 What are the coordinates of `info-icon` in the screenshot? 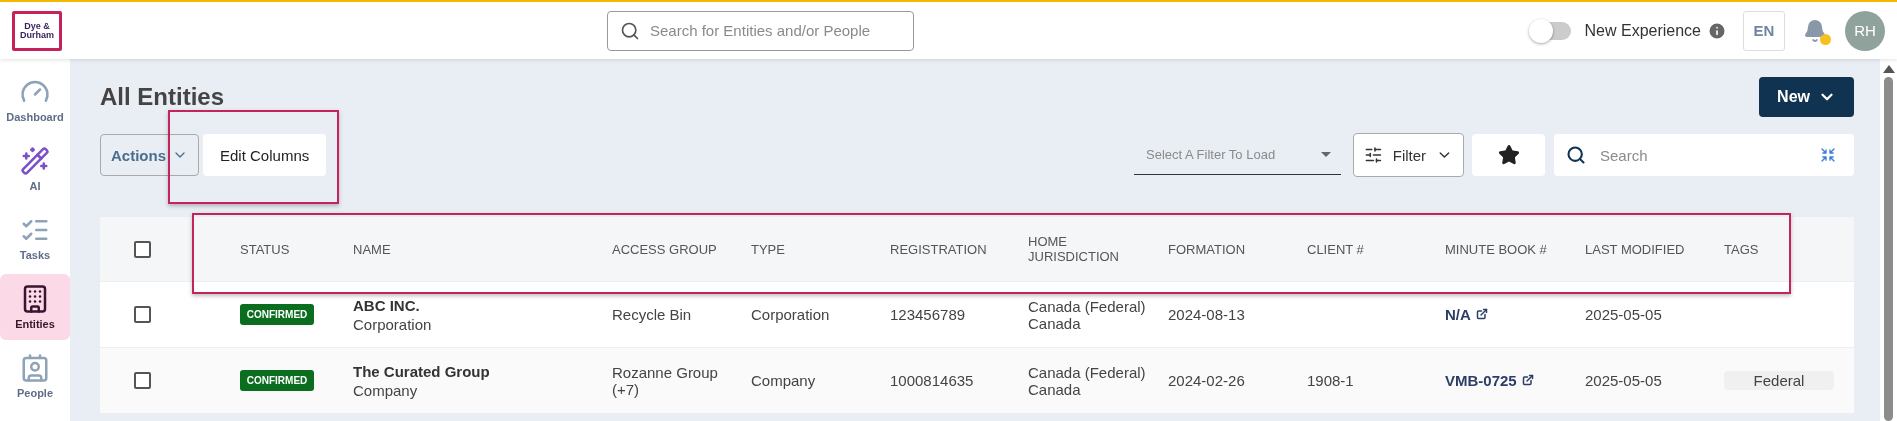 It's located at (1717, 30).